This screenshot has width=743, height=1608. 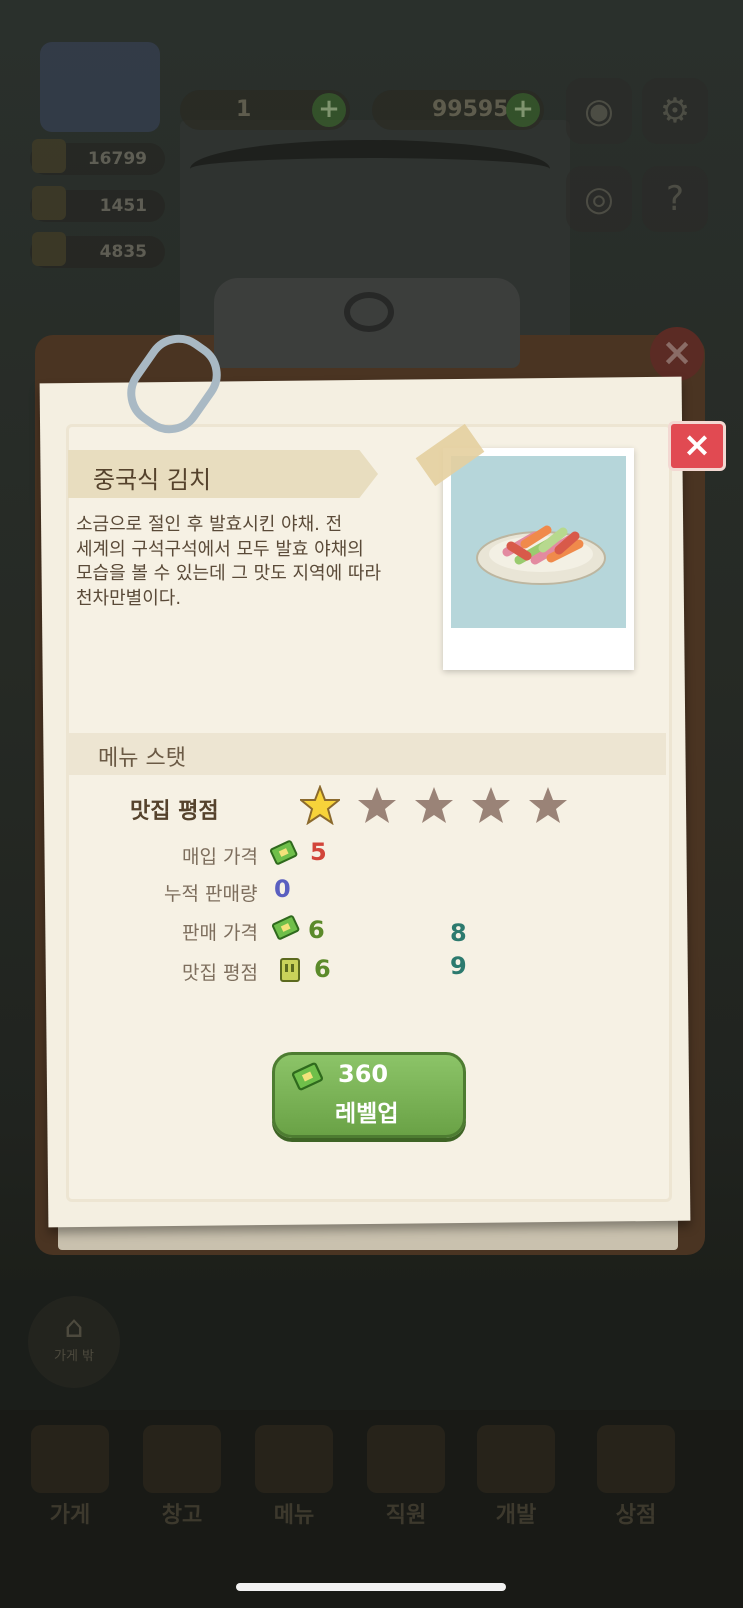 I want to click on stat-2-icon, so click(x=49, y=203).